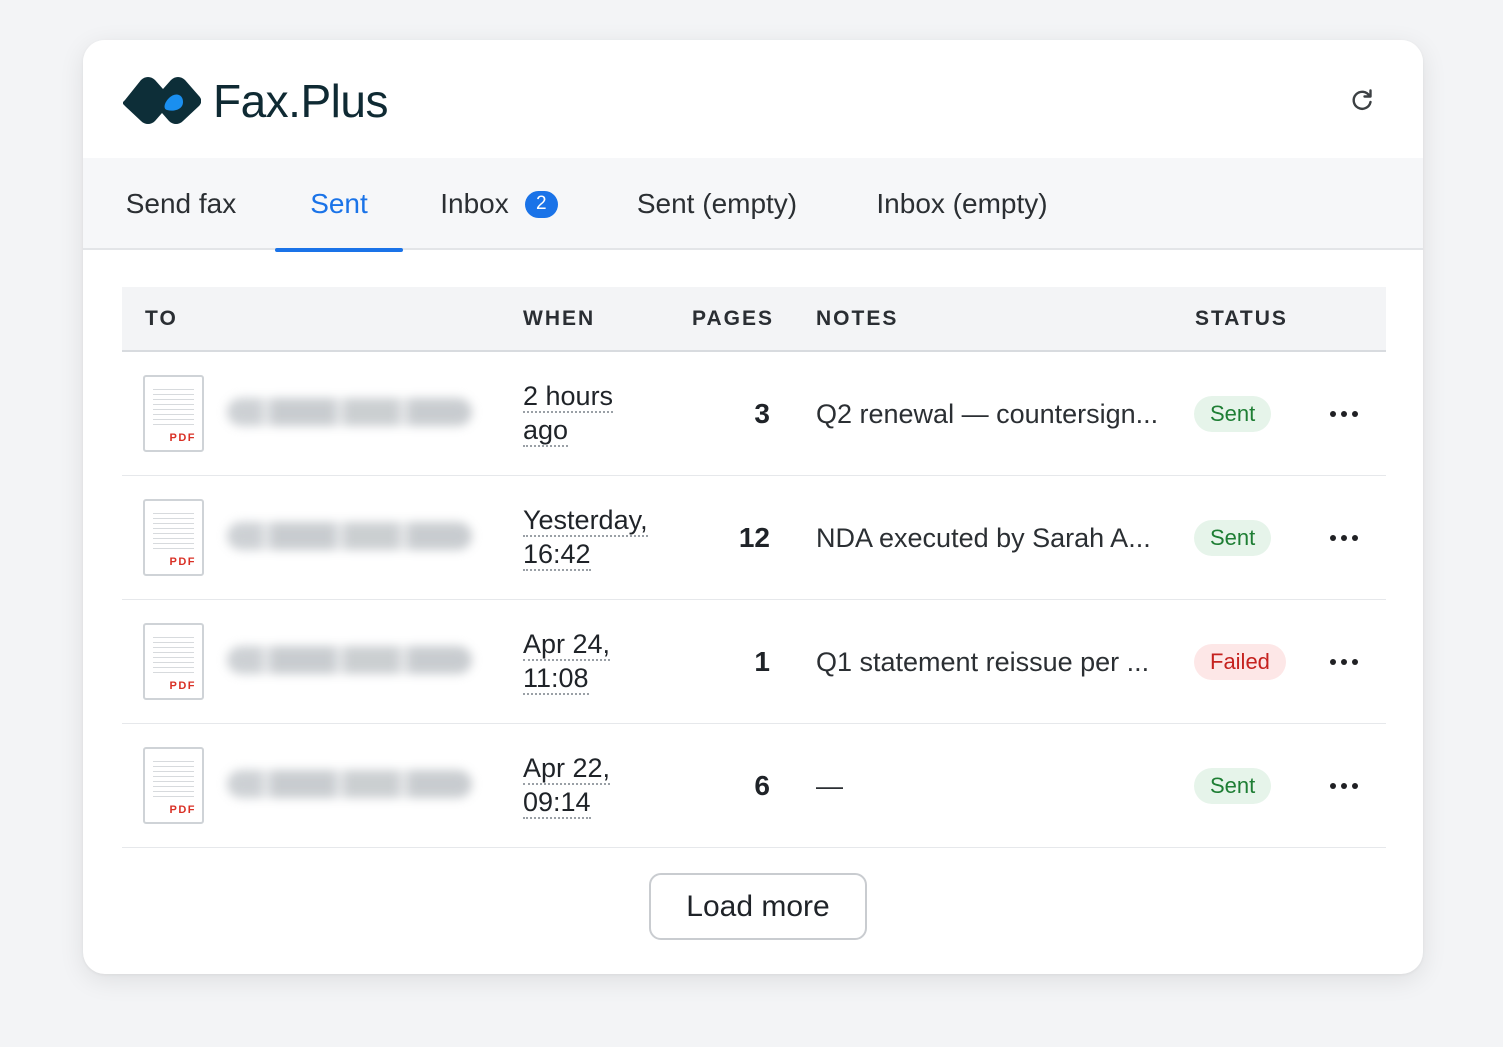 Image resolution: width=1503 pixels, height=1047 pixels. Describe the element at coordinates (762, 785) in the screenshot. I see `page-count: 6` at that location.